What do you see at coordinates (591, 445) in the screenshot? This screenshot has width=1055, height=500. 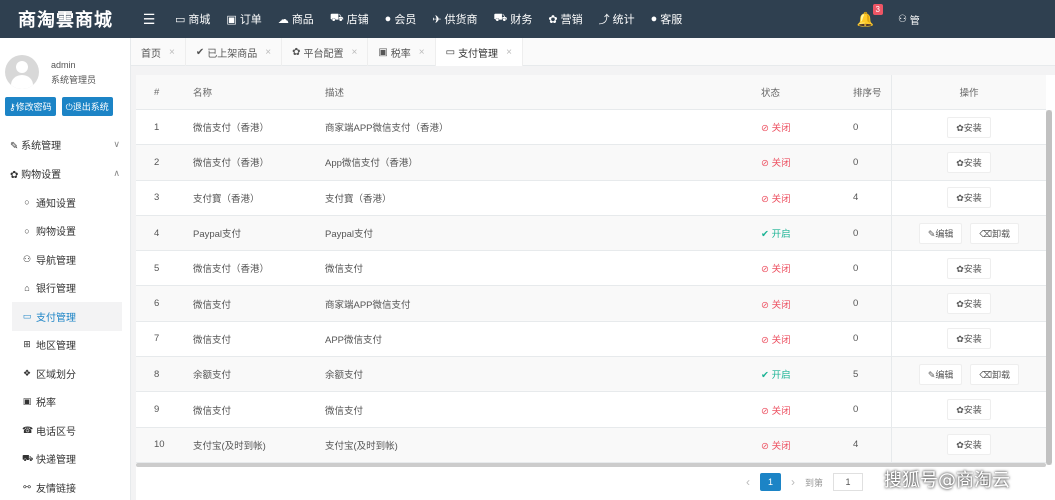 I see `table-row: 10 支付宝(及时到帐) 支付宝(及时到帐) ⊘ 关闭 4 ✿安装` at bounding box center [591, 445].